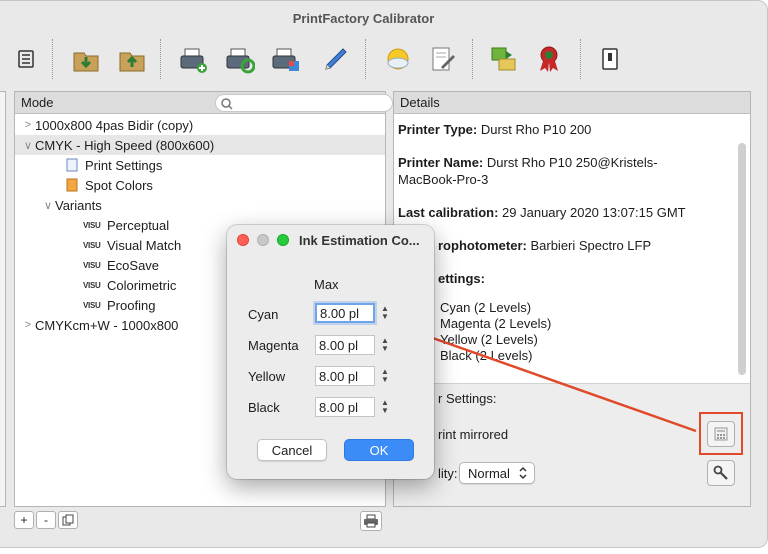 This screenshot has width=768, height=554. I want to click on sun-icon, so click(398, 59).